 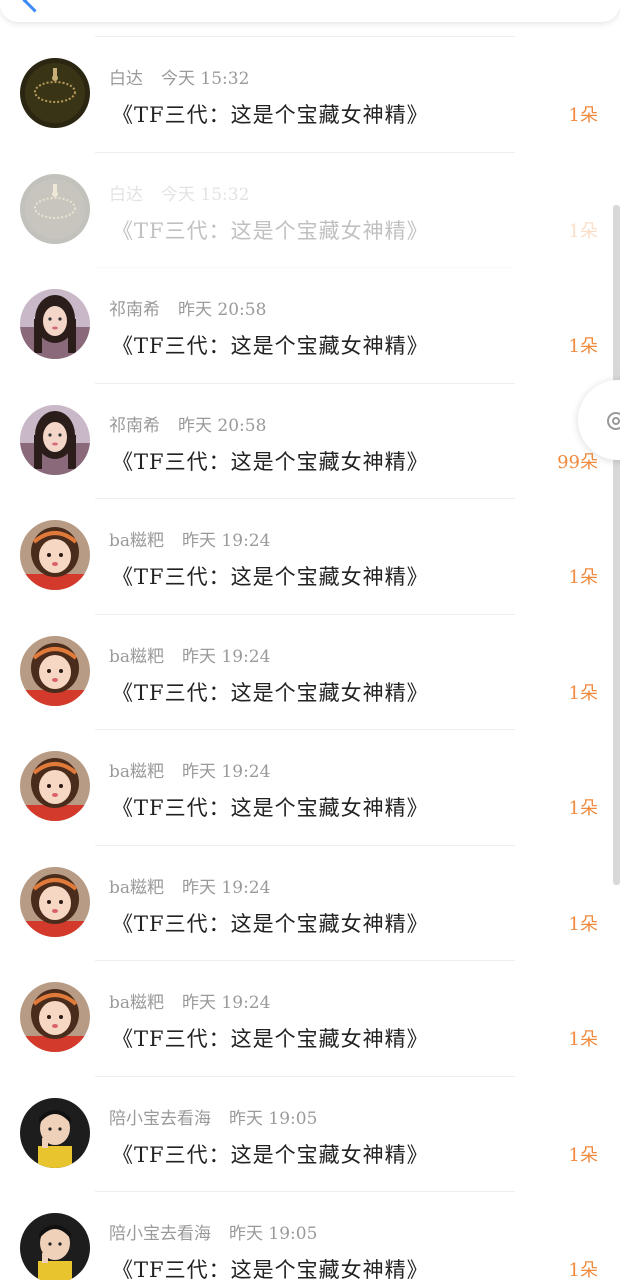 I want to click on message-row: 祁南希 昨天 20:58 《TF三代：这是个宝藏女神精》 99朵, so click(x=310, y=441).